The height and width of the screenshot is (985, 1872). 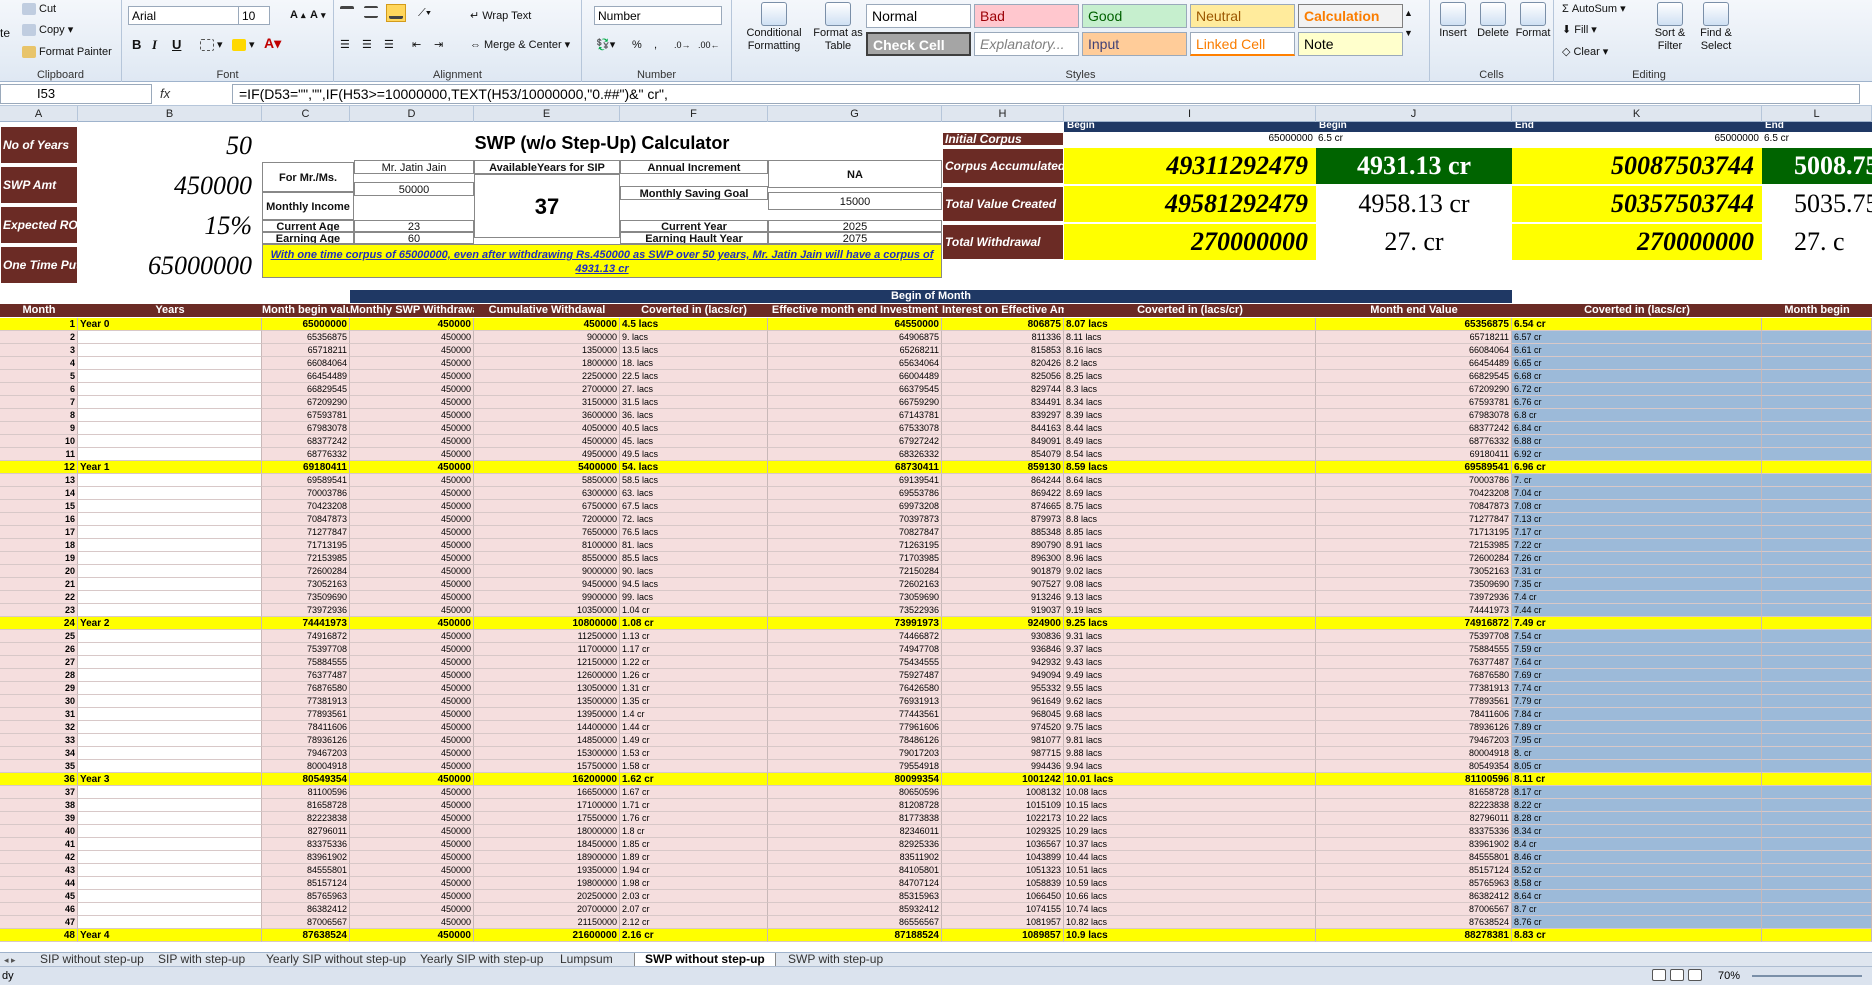 I want to click on table-cell: 8.3 lacs, so click(x=1190, y=389).